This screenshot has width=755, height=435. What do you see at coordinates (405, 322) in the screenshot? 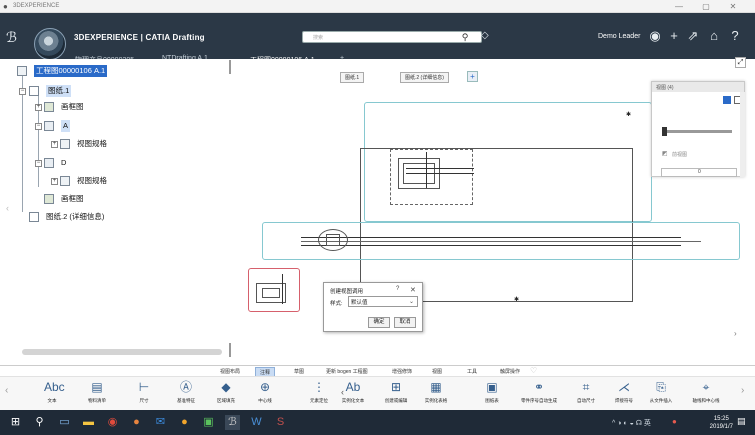
I see `cancel-button: 取消` at bounding box center [405, 322].